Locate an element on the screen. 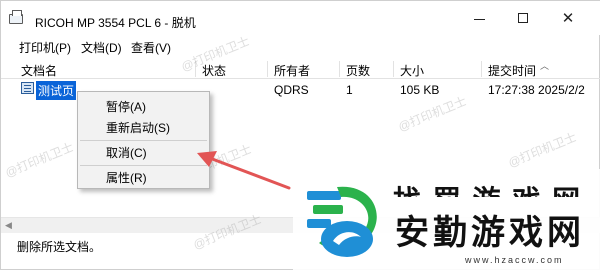  close-icon: ✕ is located at coordinates (568, 18).